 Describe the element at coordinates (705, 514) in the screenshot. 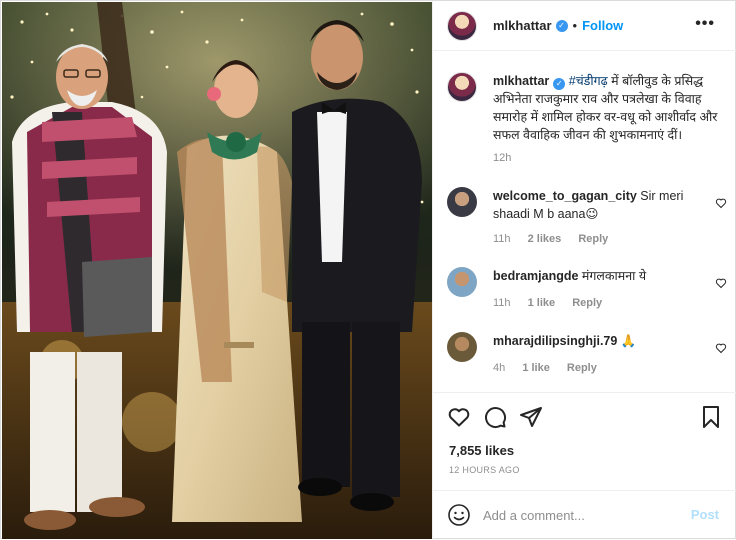

I see `post-button: Post` at that location.